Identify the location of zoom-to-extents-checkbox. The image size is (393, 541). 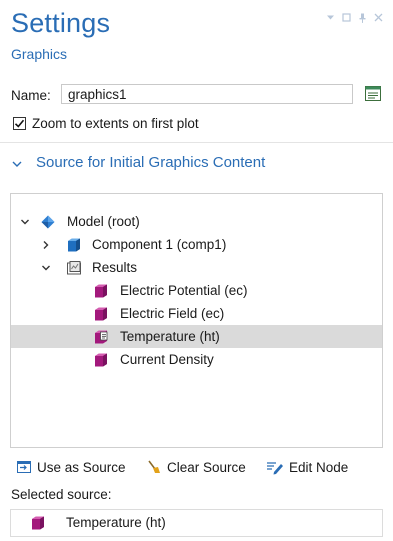
(19, 123).